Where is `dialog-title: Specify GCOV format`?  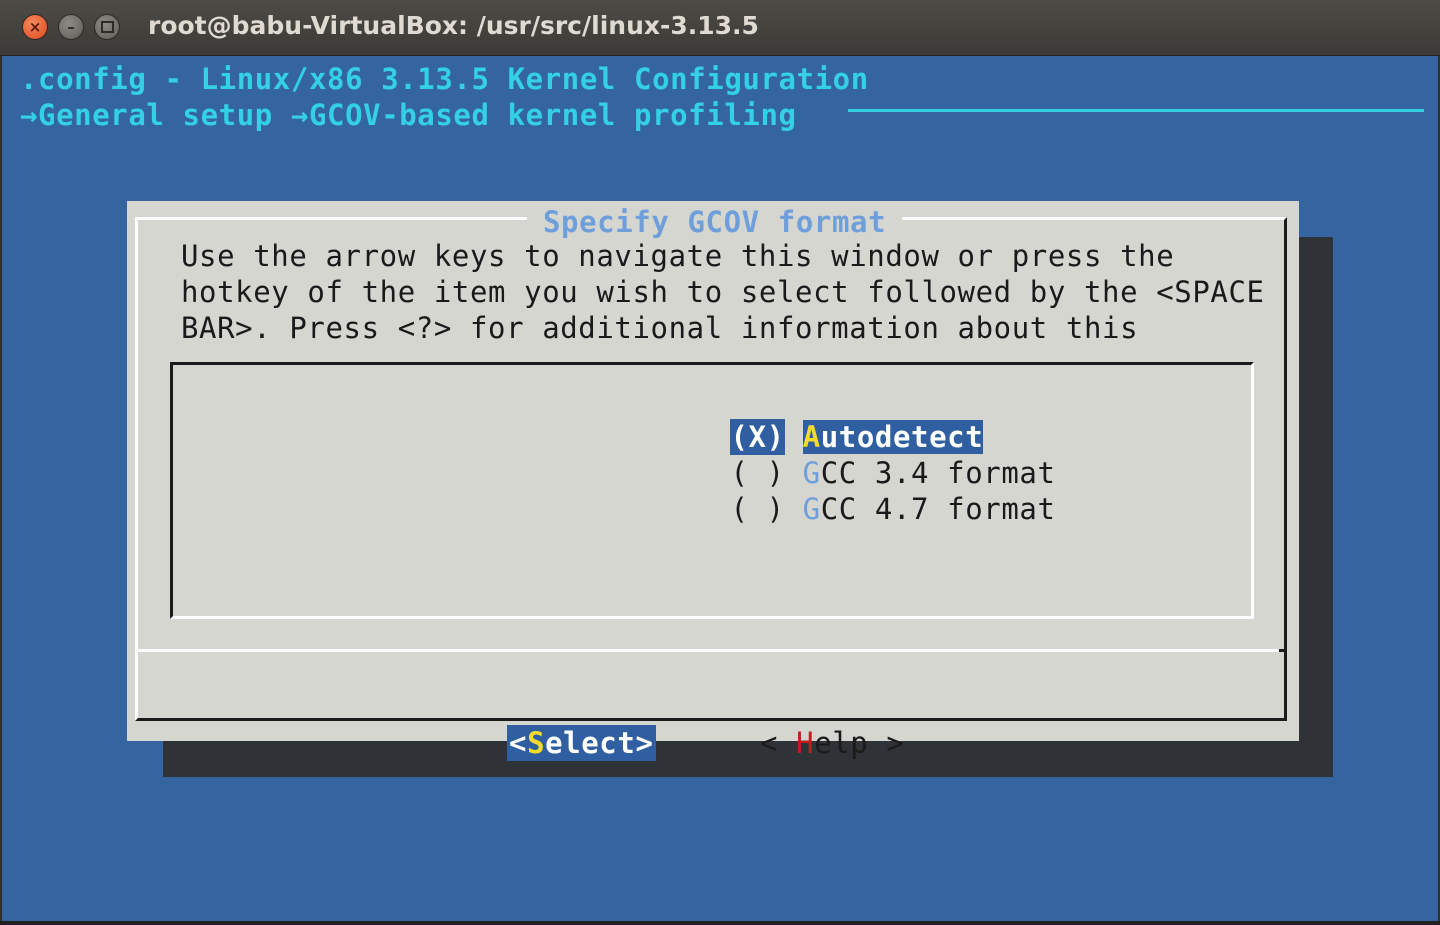 dialog-title: Specify GCOV format is located at coordinates (715, 222).